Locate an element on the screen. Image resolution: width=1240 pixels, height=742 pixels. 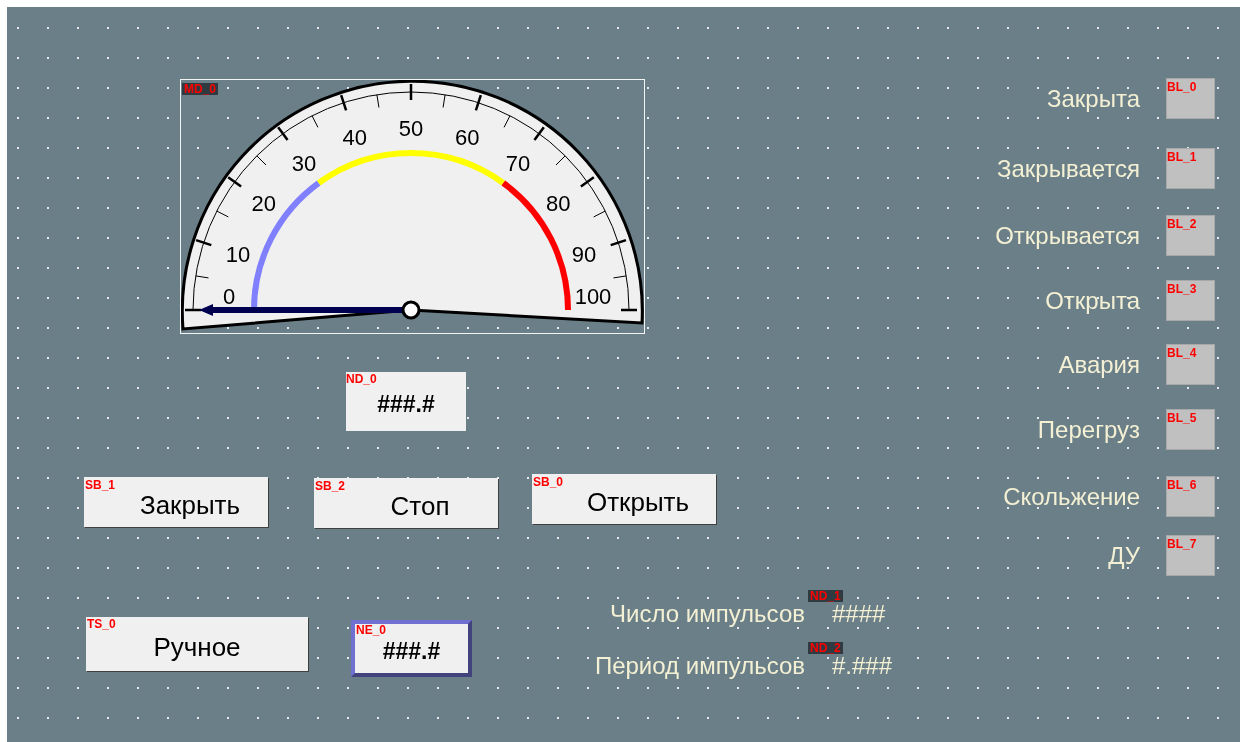
tag-label: BL_2 is located at coordinates (1182, 224).